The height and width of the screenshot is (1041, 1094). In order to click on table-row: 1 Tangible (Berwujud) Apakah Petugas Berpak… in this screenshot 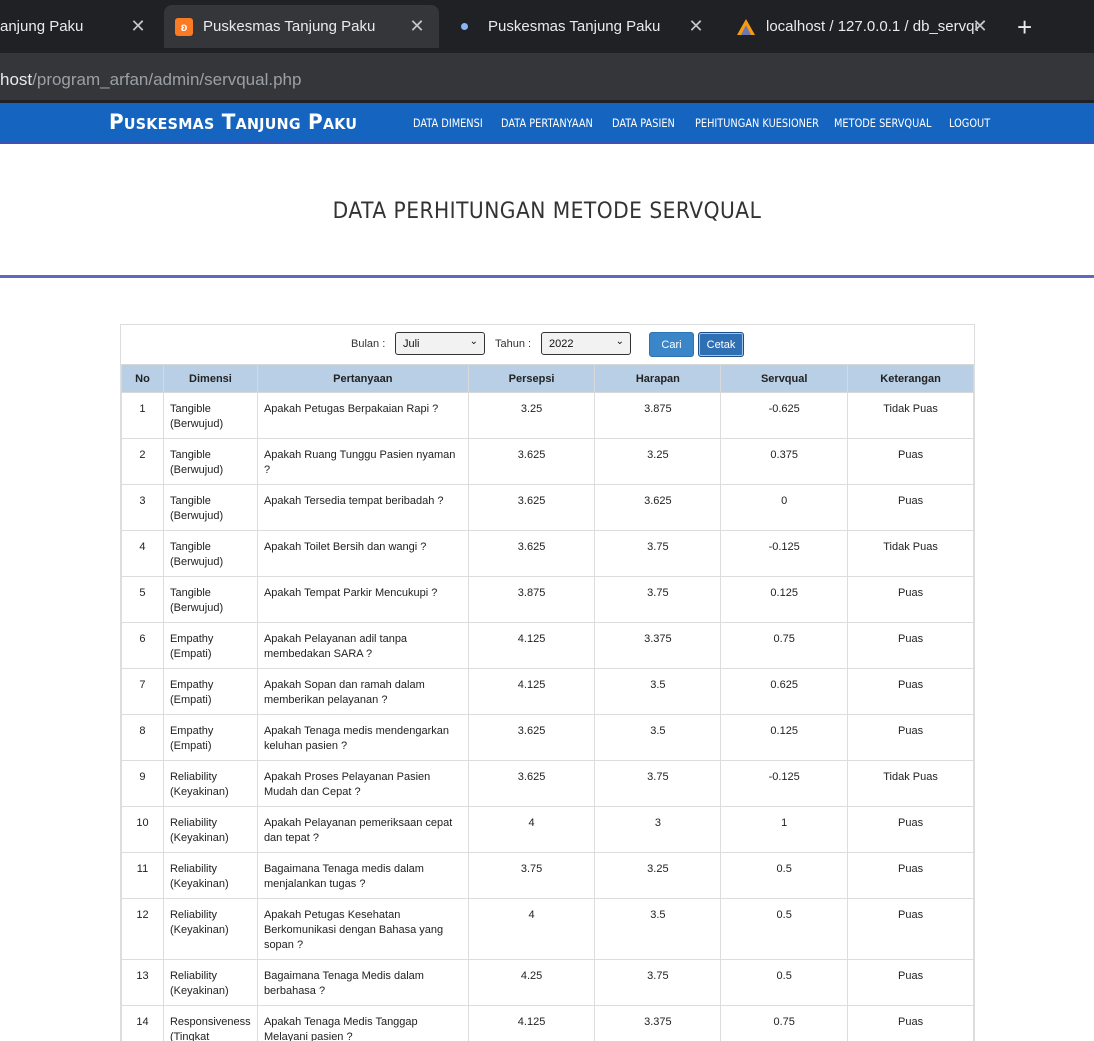, I will do `click(547, 415)`.